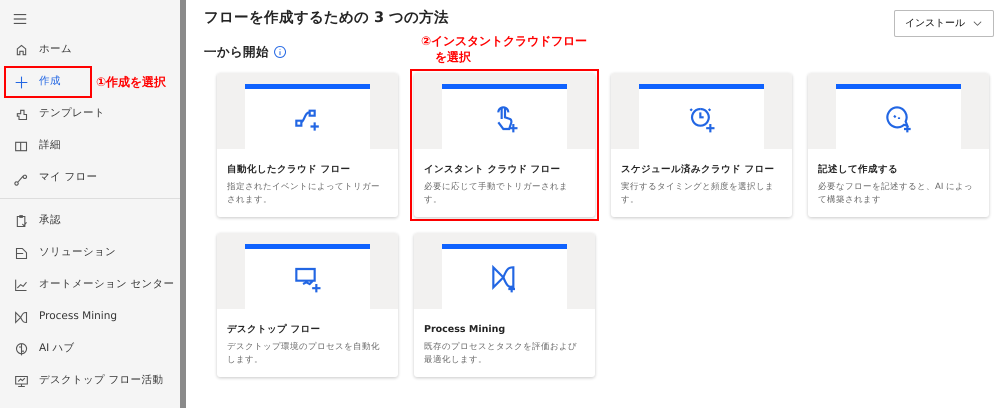  I want to click on page-title: フローを作成するための 3 つの方法, so click(327, 19).